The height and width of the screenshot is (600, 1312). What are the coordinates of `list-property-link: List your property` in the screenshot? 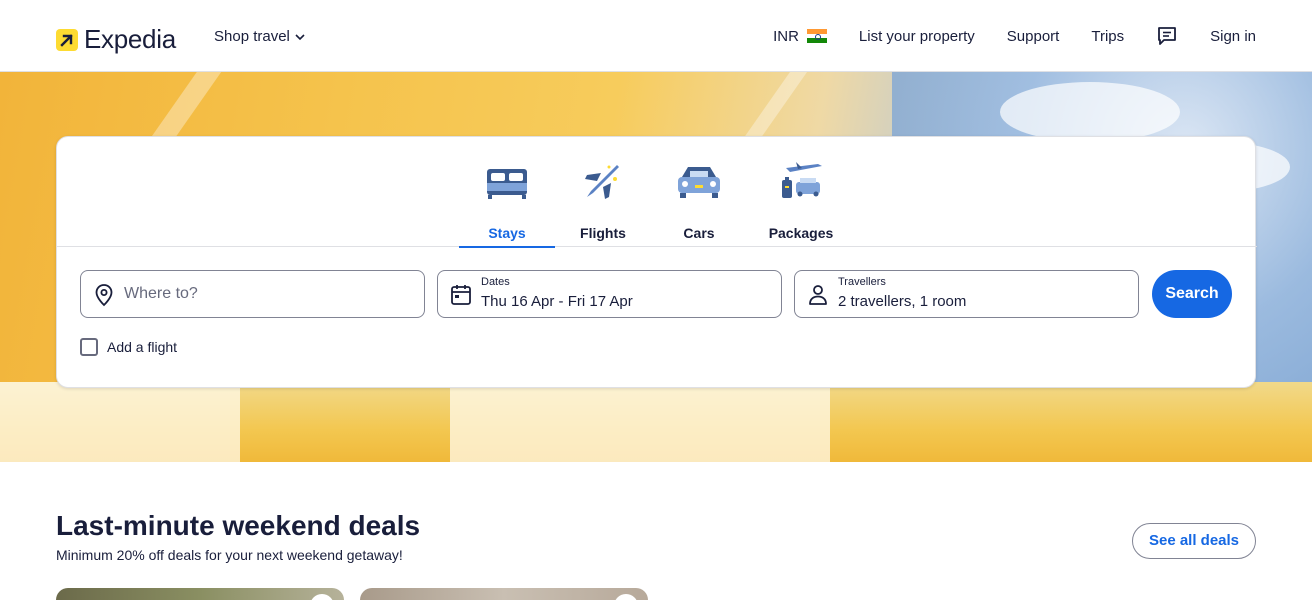 It's located at (917, 36).